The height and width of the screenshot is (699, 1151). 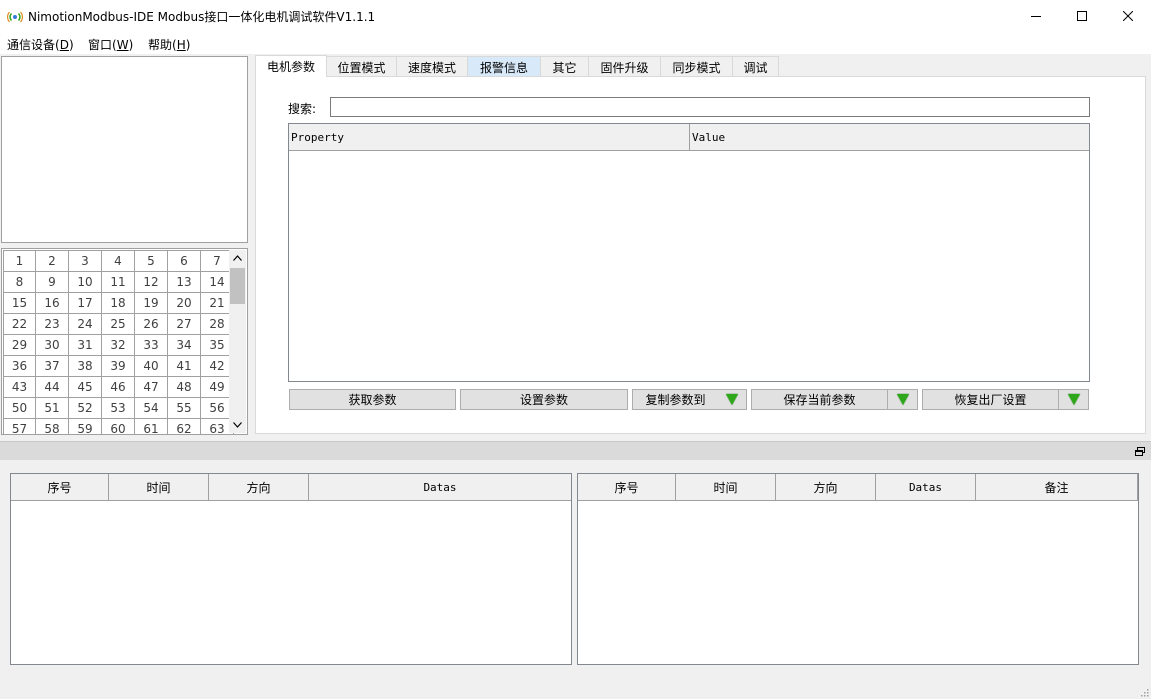 I want to click on address-cell: 11, so click(x=118, y=282).